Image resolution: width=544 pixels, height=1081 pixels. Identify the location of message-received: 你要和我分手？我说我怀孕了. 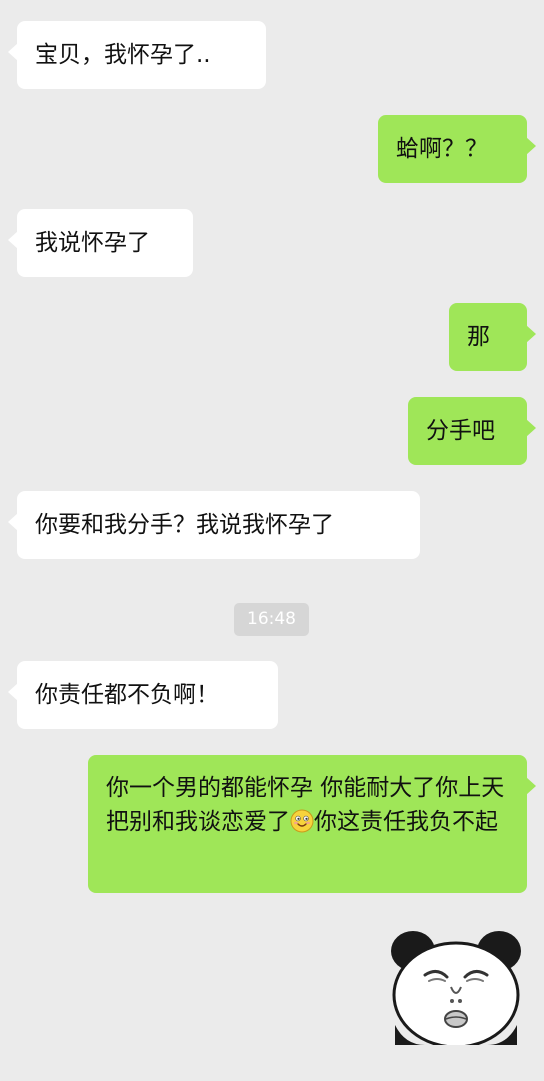
(214, 525).